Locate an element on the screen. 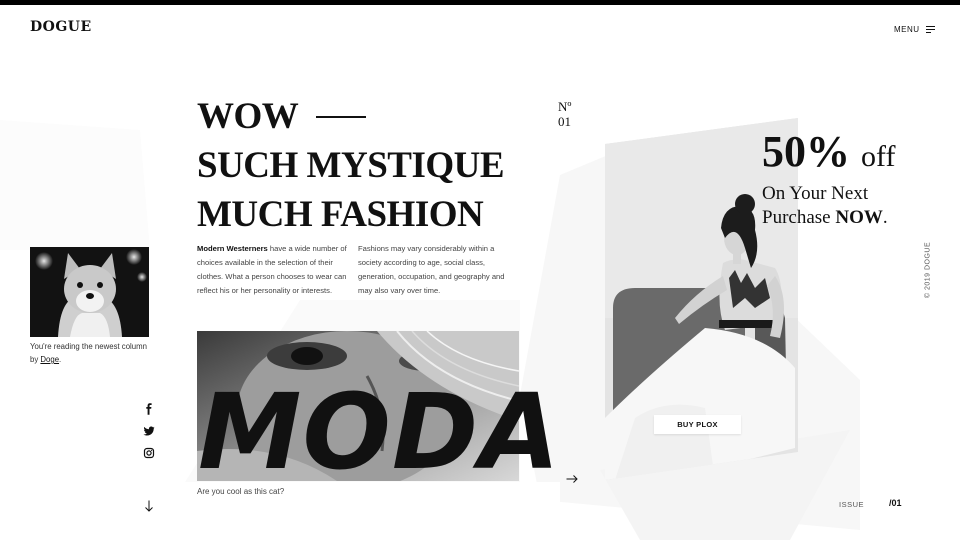  menu-button: MENU is located at coordinates (914, 29).